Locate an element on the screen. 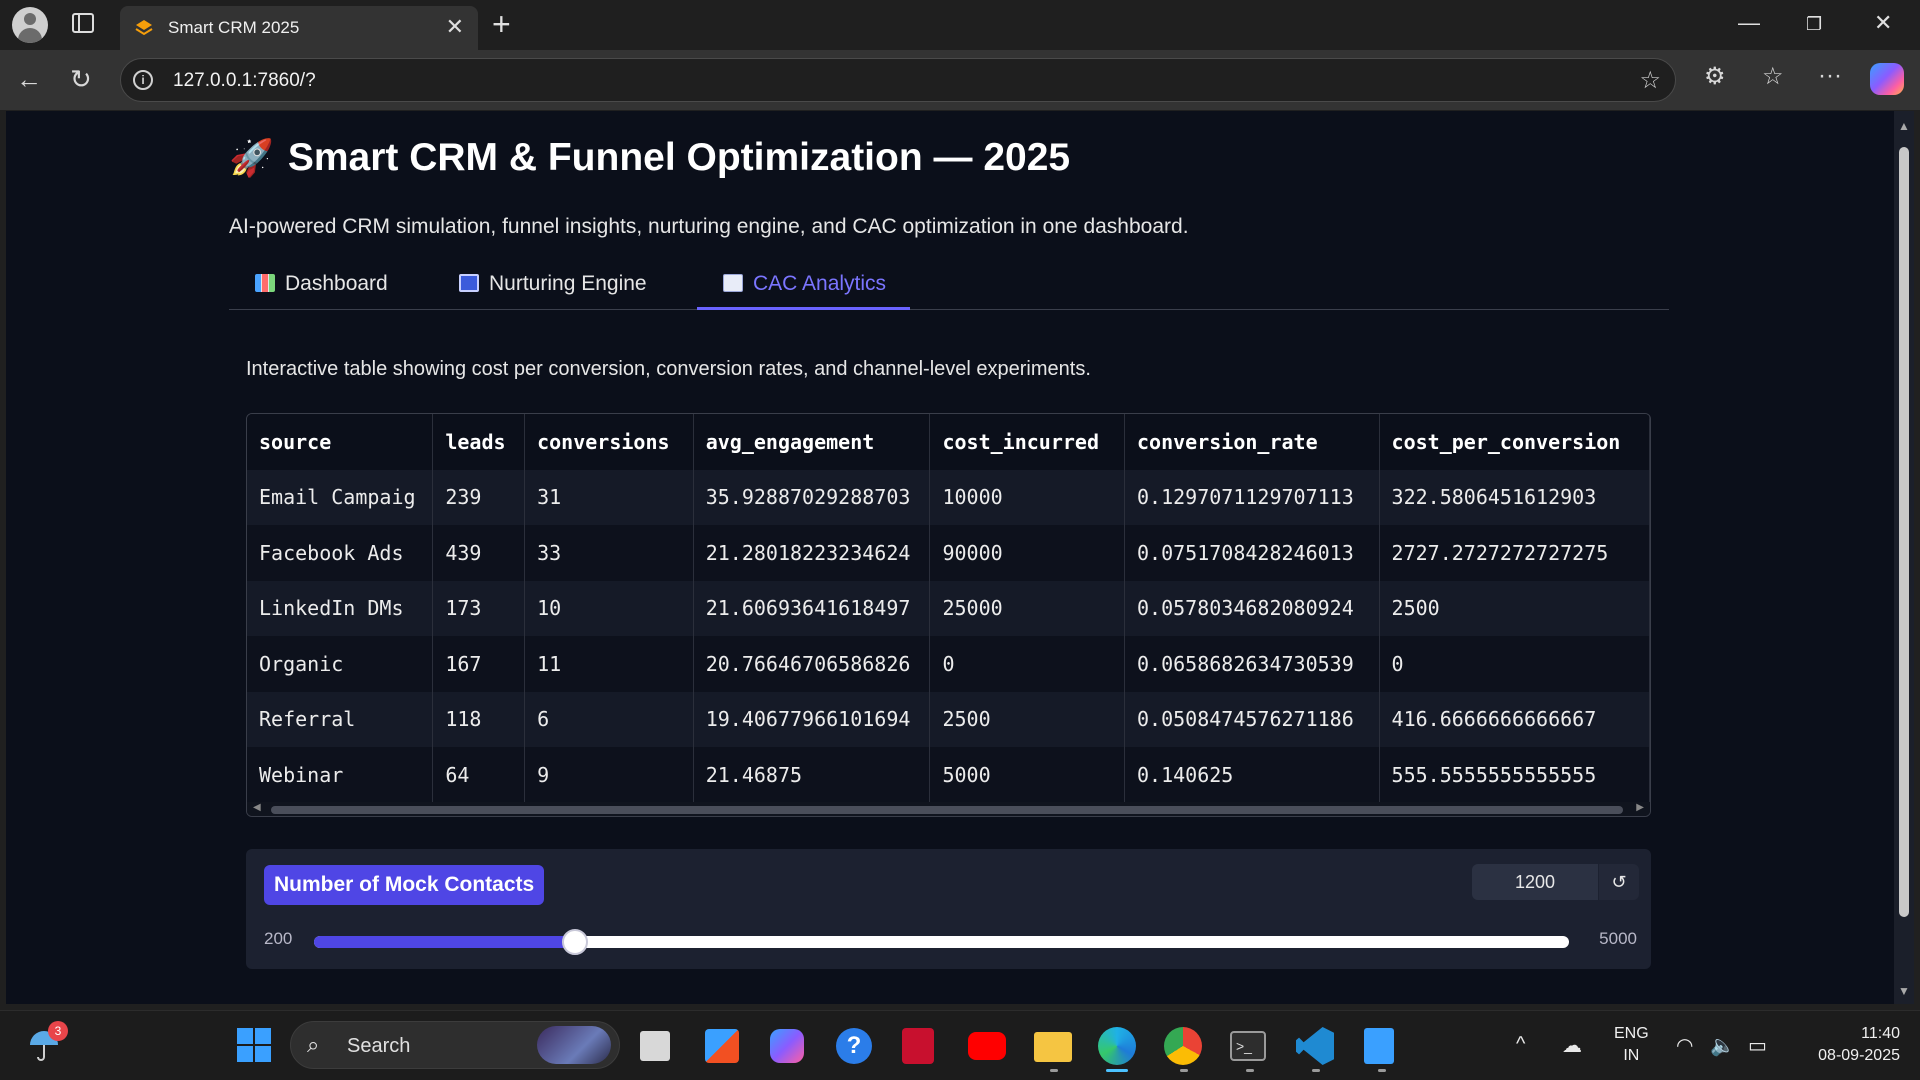  column-header-avg-engagement: avg_engagement is located at coordinates (812, 442).